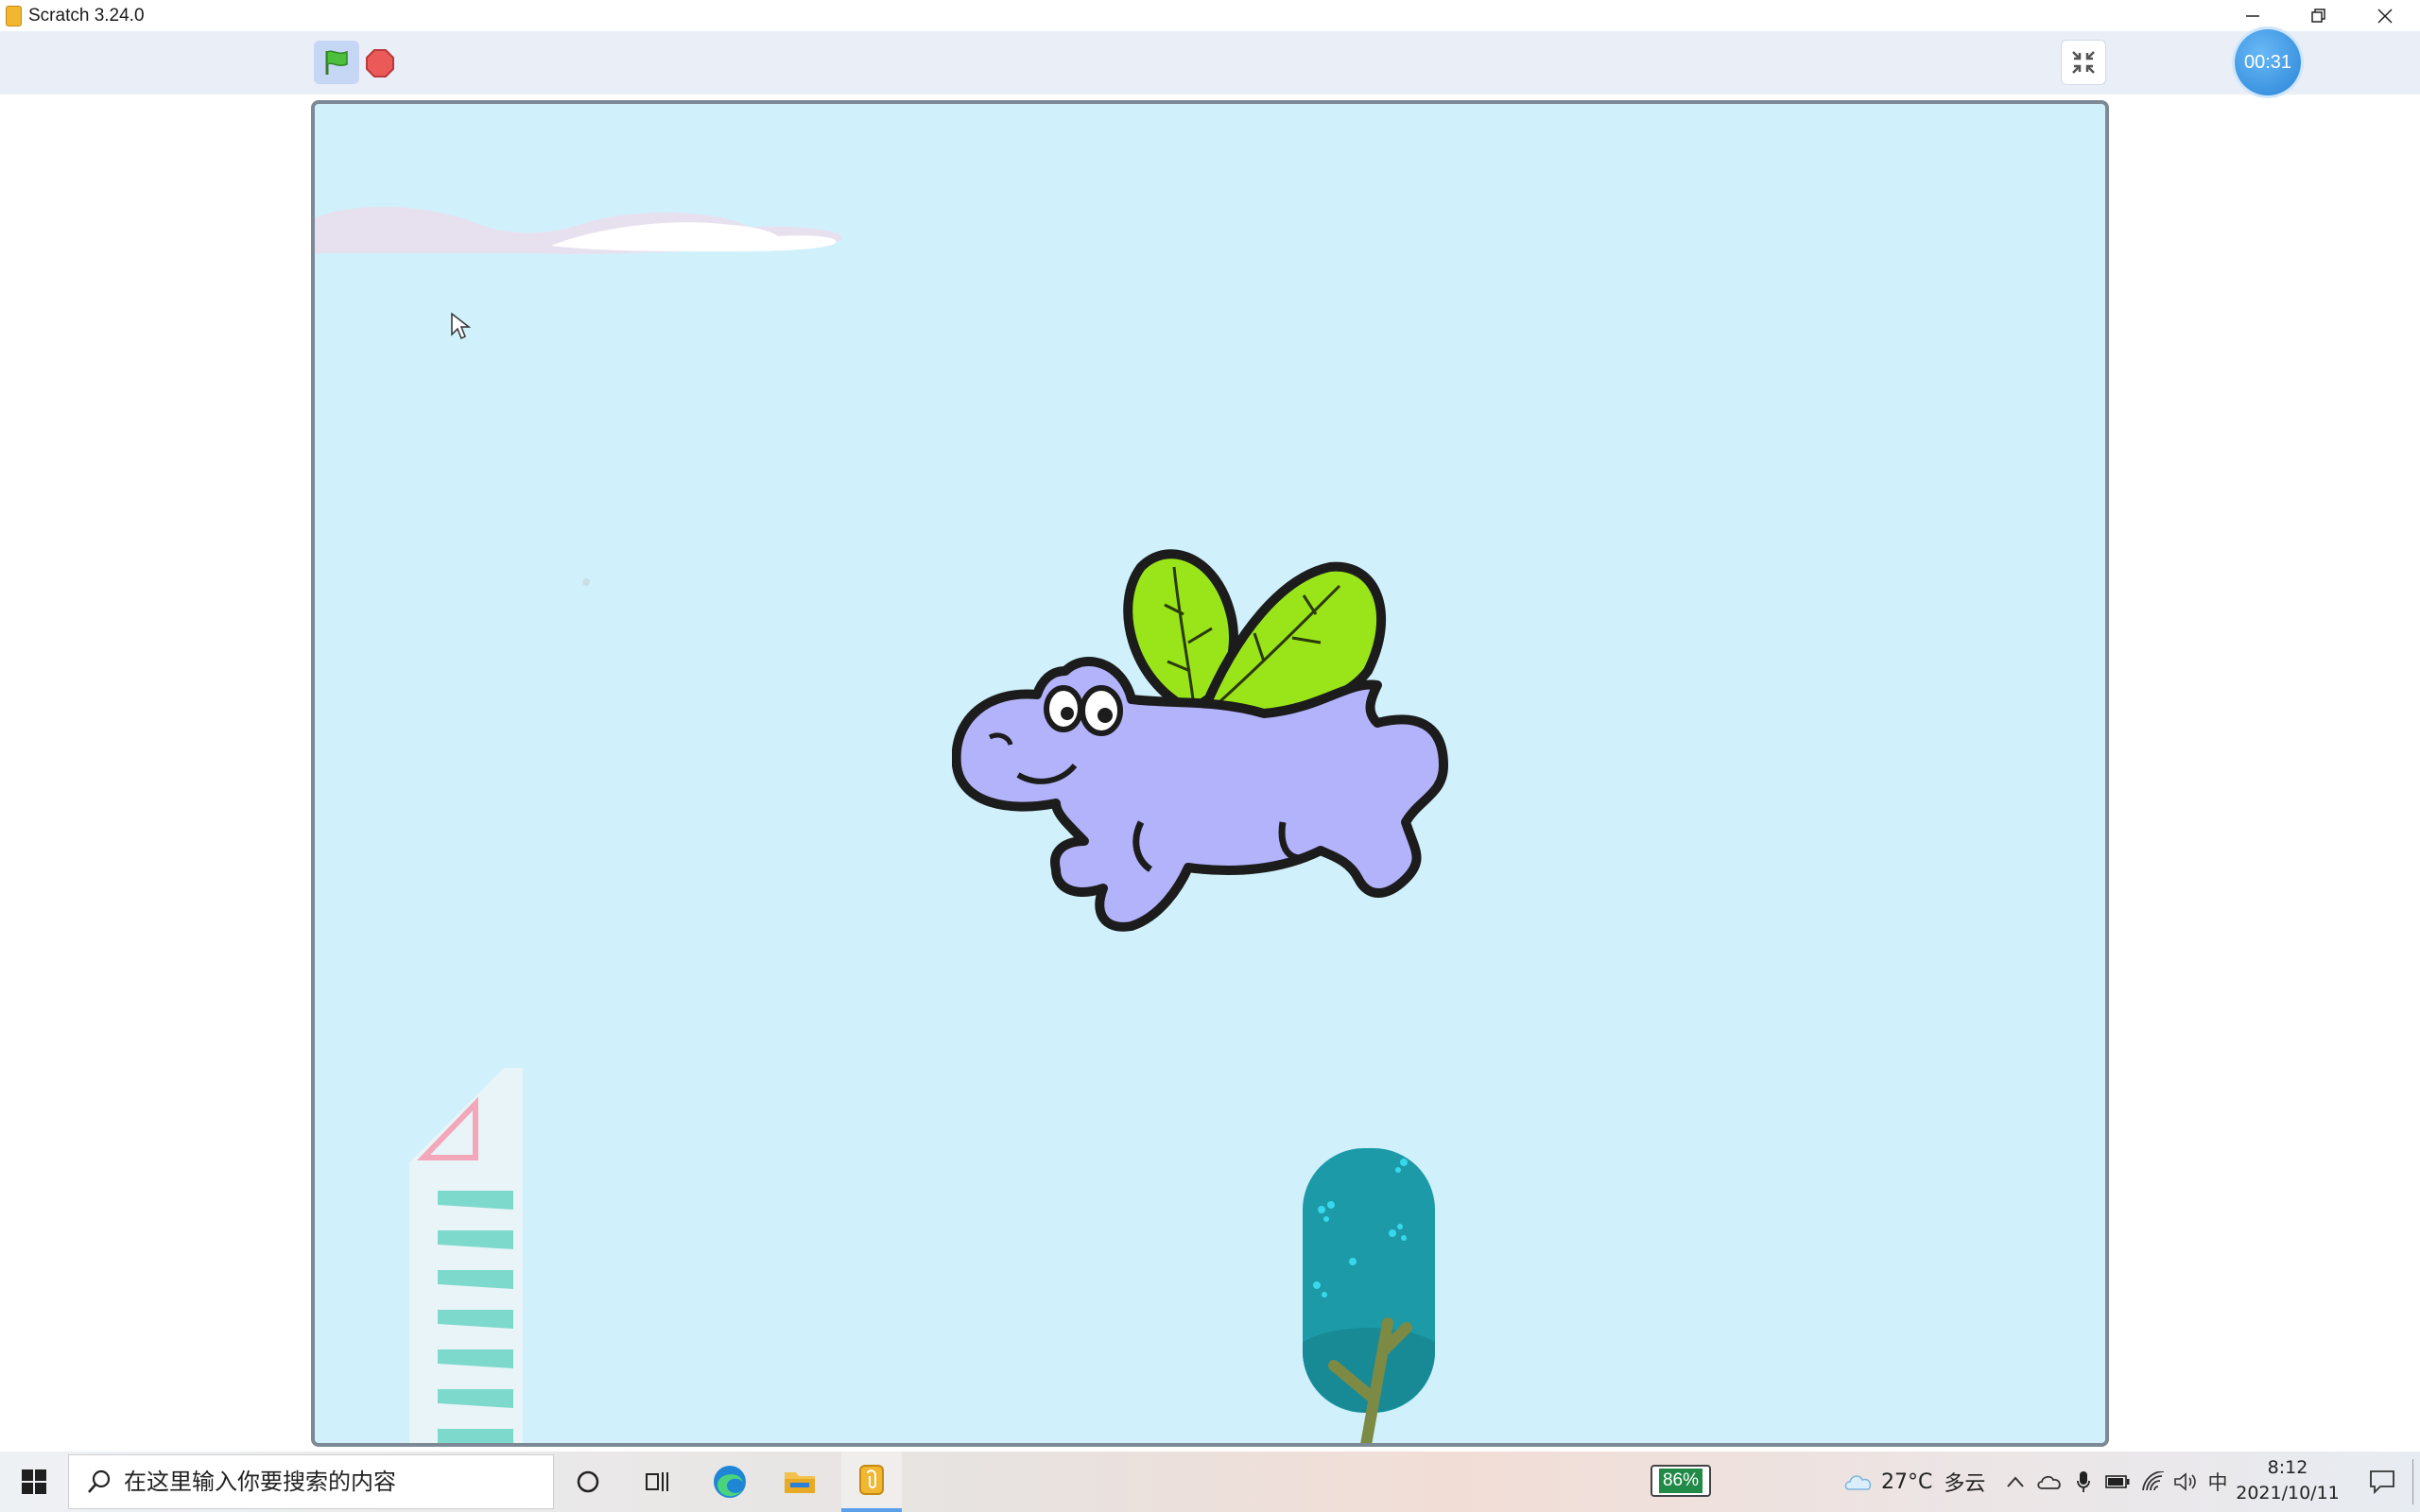 Image resolution: width=2420 pixels, height=1512 pixels. Describe the element at coordinates (1965, 1484) in the screenshot. I see `weather-desc: 多云` at that location.